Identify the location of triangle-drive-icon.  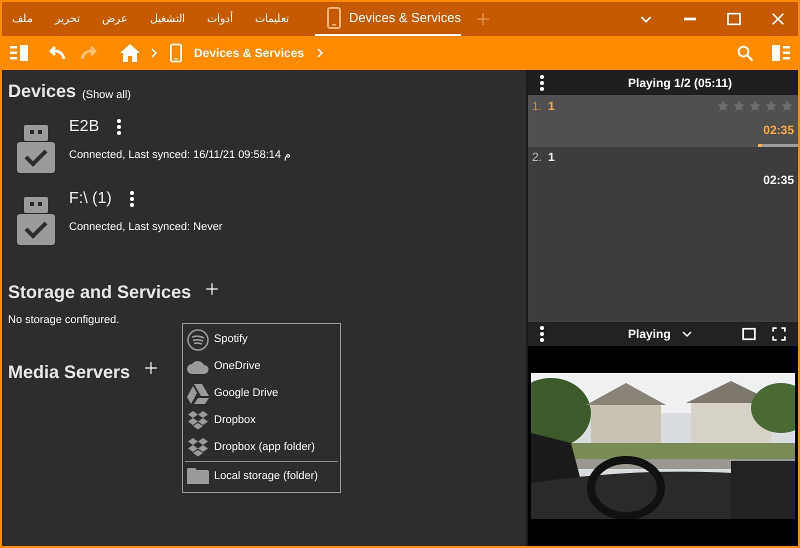
(198, 394).